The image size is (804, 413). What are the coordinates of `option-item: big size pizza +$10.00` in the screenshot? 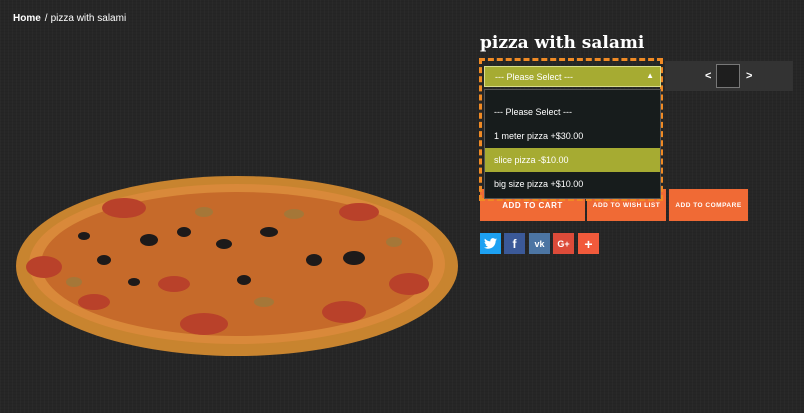 It's located at (572, 184).